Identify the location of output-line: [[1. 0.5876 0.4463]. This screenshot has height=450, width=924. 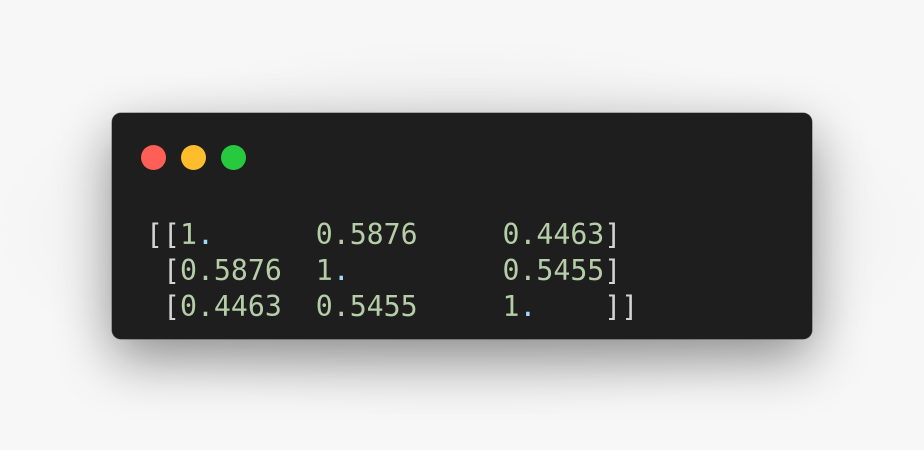
(392, 235).